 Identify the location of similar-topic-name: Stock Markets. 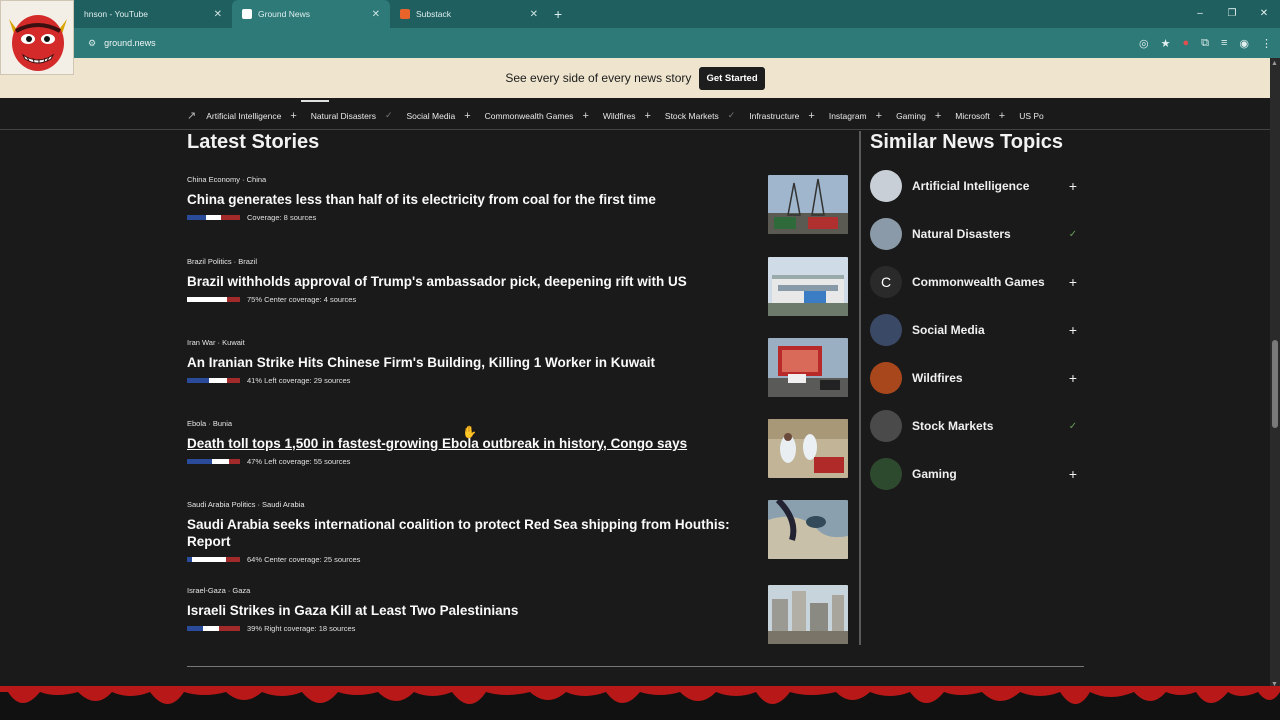
(989, 426).